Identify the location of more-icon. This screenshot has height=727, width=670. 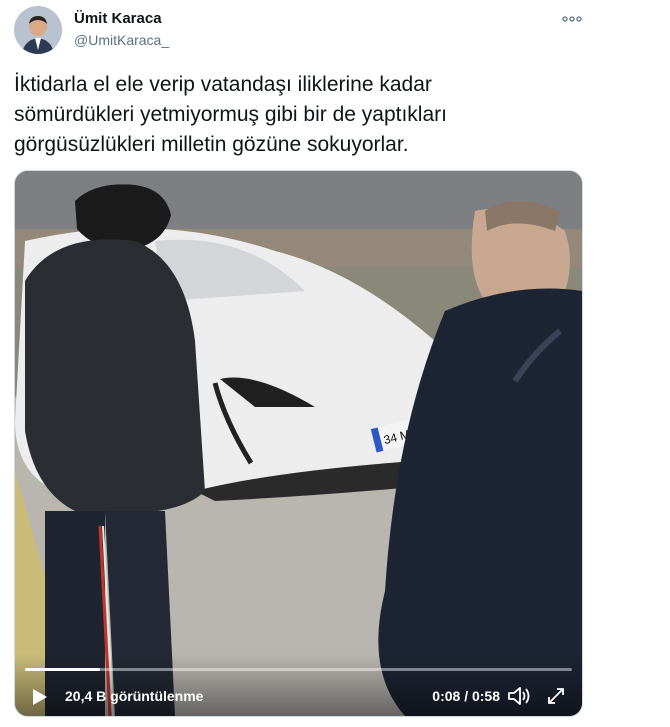
(572, 19).